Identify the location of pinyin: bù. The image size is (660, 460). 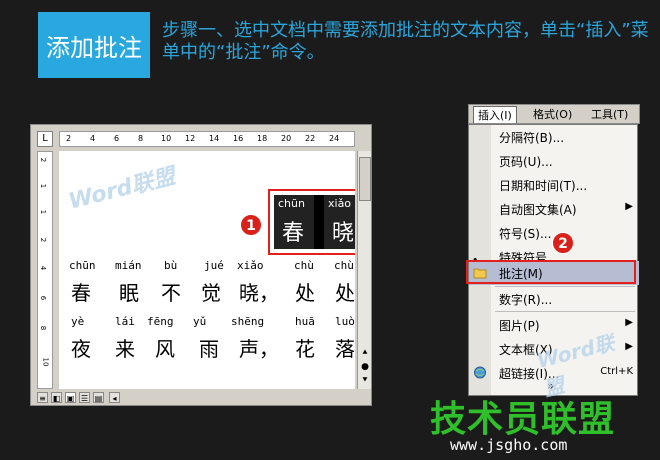
(171, 265).